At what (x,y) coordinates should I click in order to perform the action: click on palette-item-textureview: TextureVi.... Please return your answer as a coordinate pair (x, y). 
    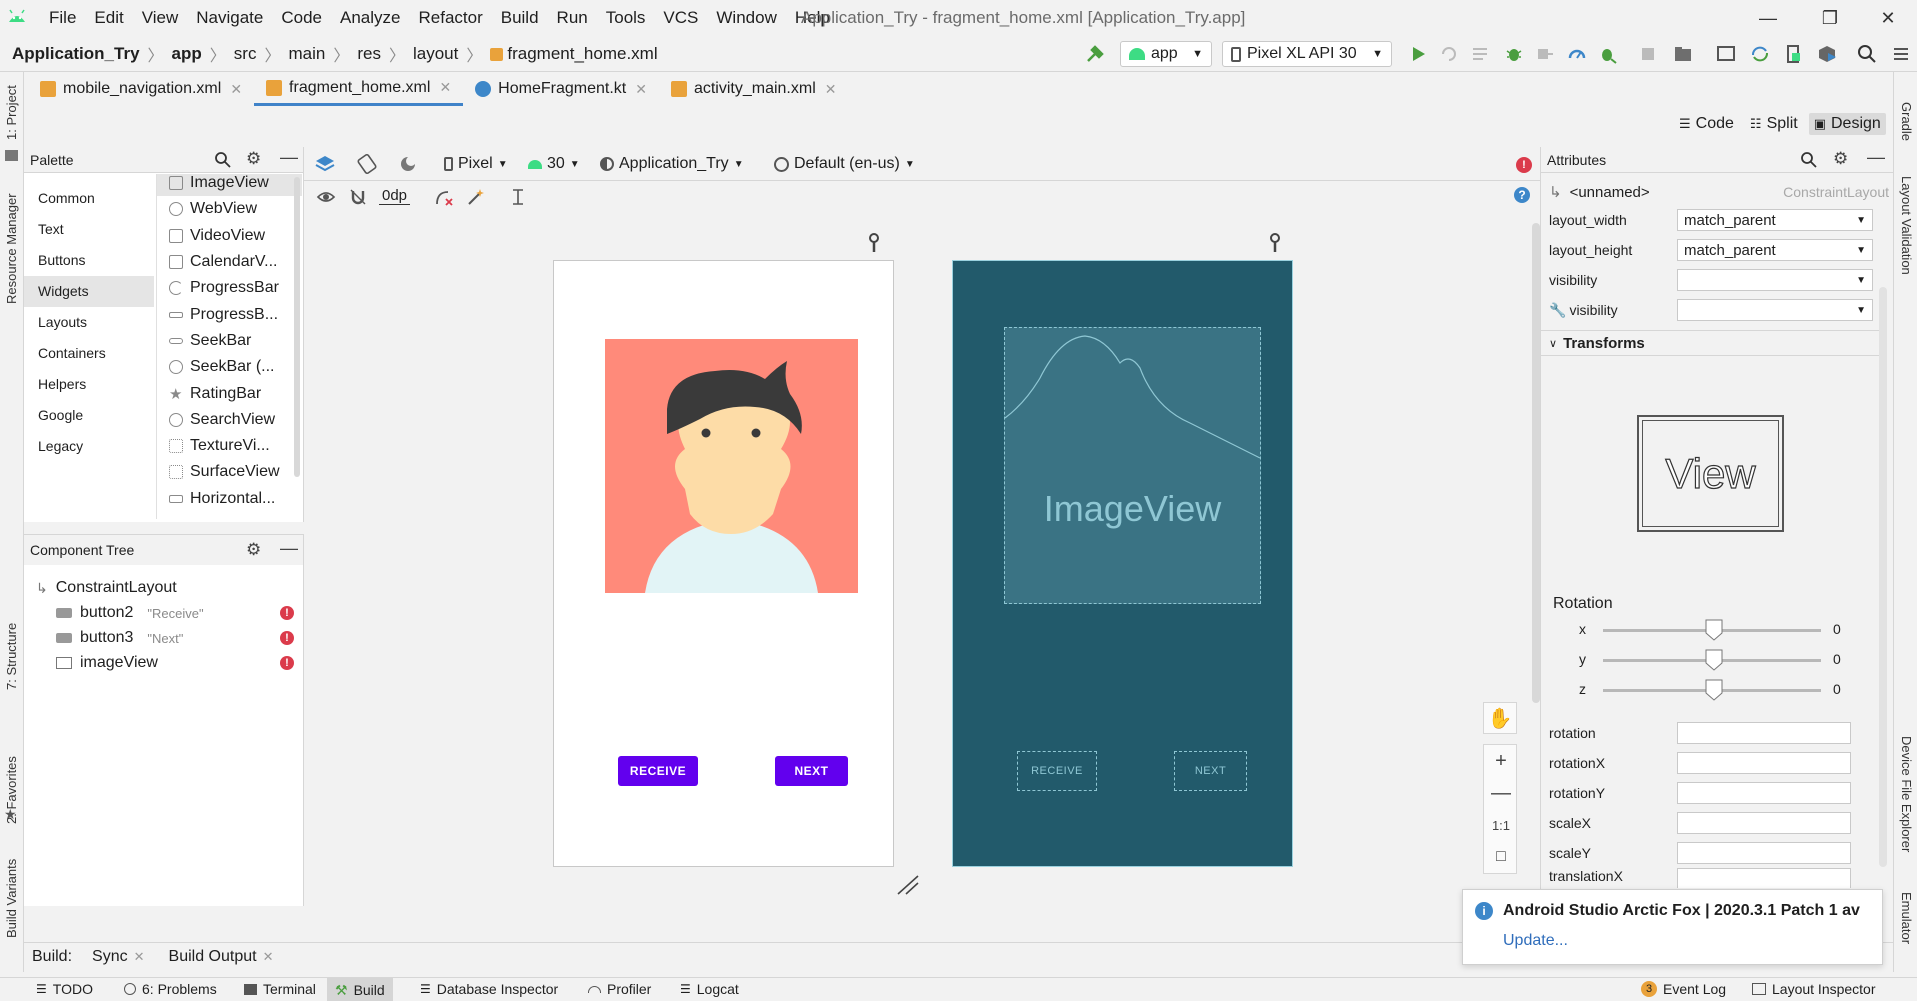
    Looking at the image, I should click on (229, 446).